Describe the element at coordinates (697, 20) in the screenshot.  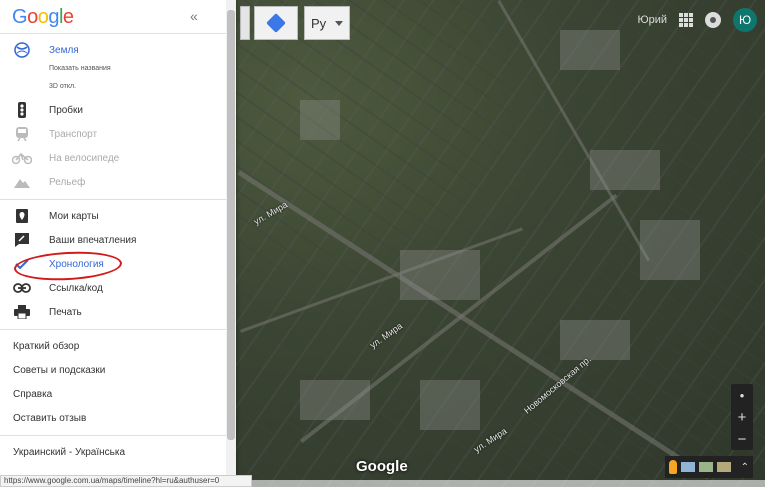
I see `account-bar: Юрий Ю` at that location.